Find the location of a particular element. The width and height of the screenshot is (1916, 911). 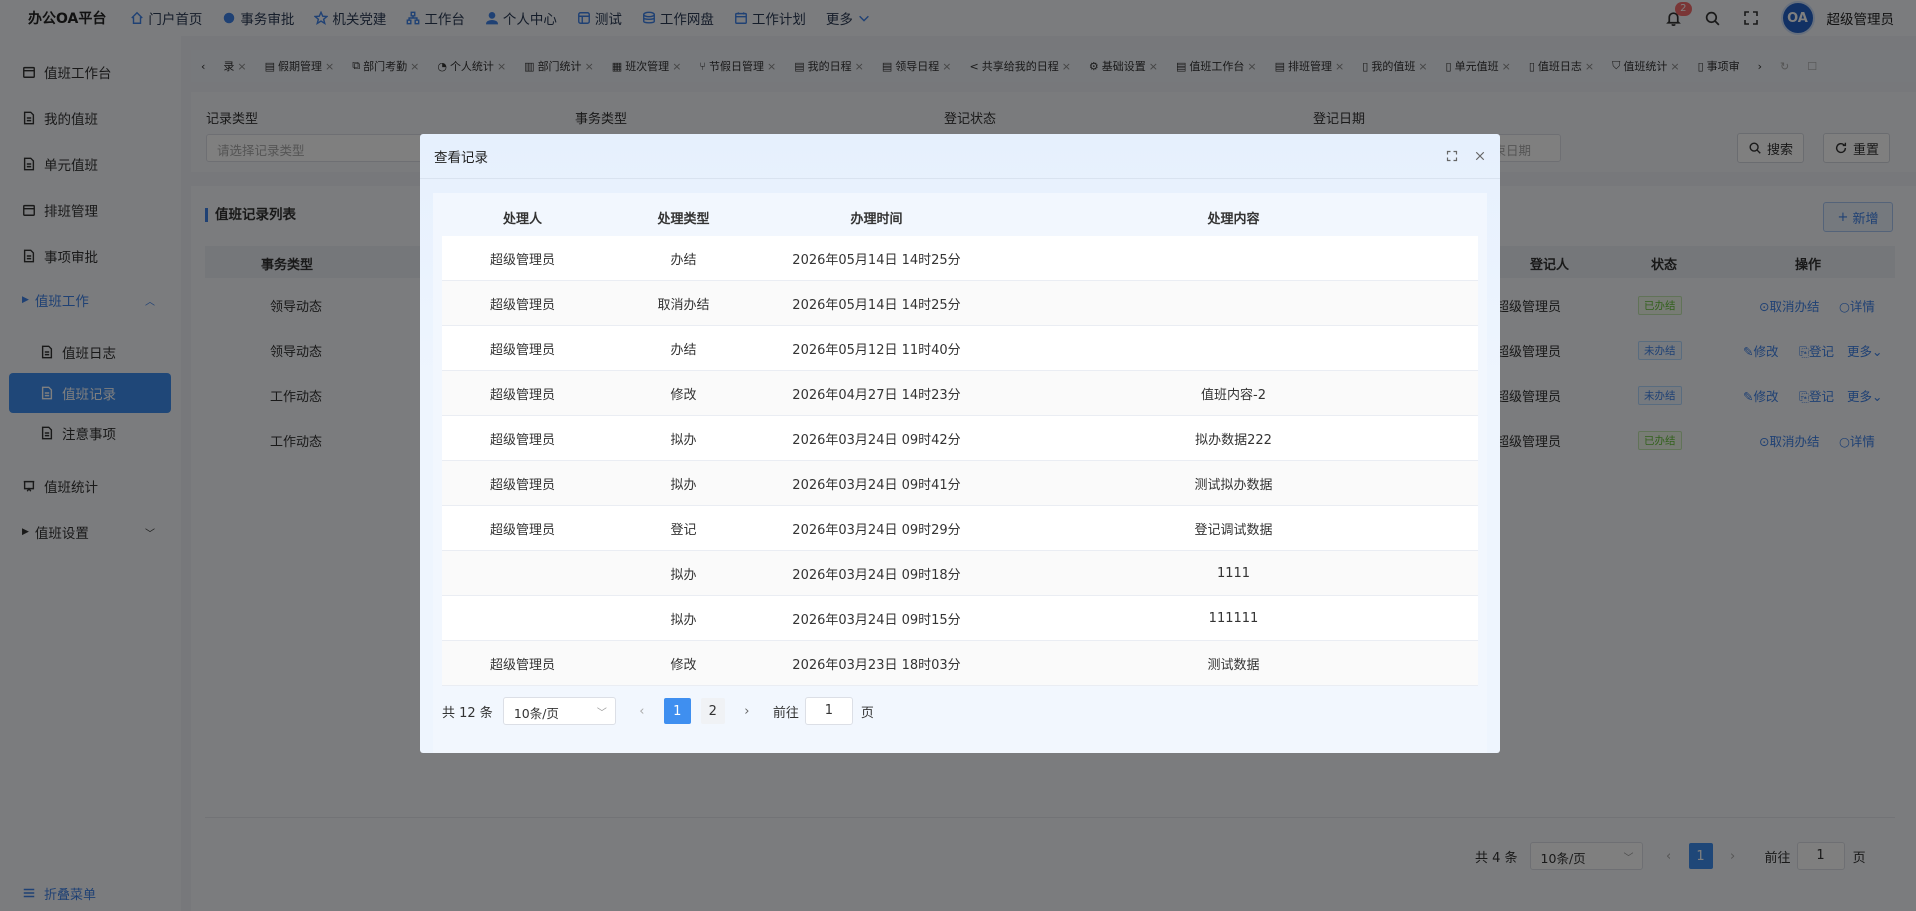

table-row: 超级管理员 登记 2026年03月24日 09时29分 登记调试数据 is located at coordinates (960, 528).